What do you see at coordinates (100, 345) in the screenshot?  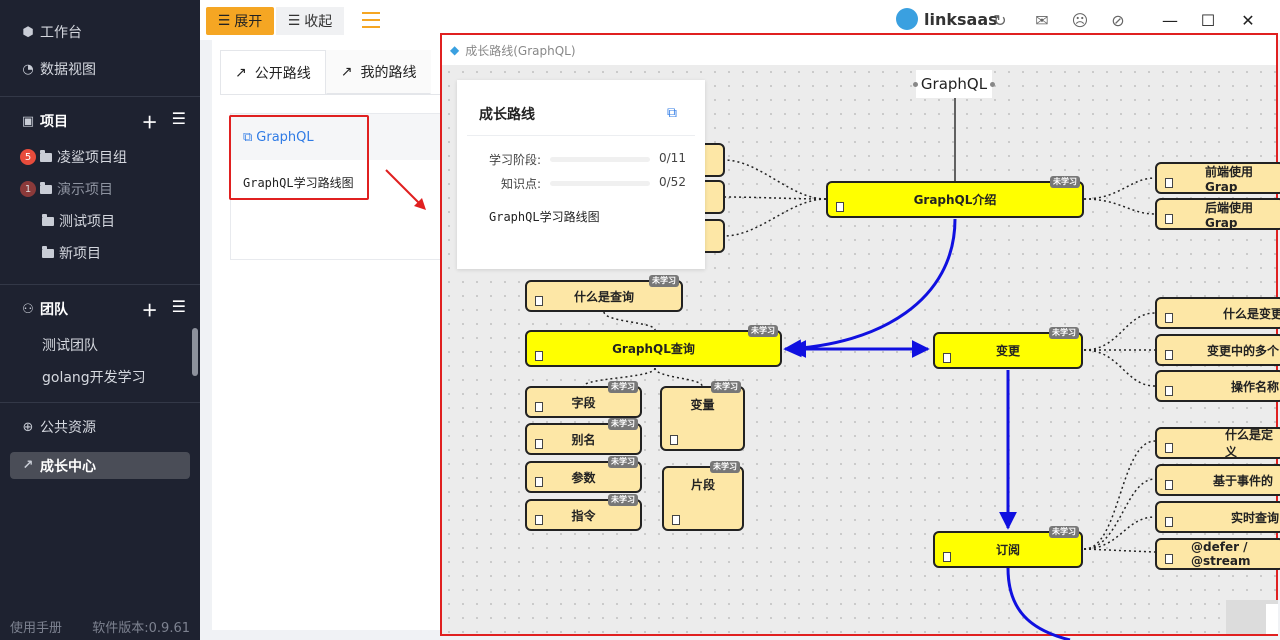 I see `sidebar-item-team: 测试团队` at bounding box center [100, 345].